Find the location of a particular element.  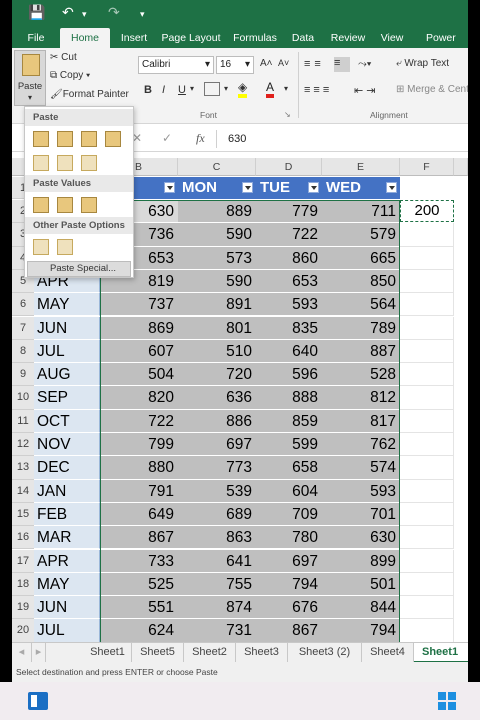

value-cell: 794 is located at coordinates (289, 584).